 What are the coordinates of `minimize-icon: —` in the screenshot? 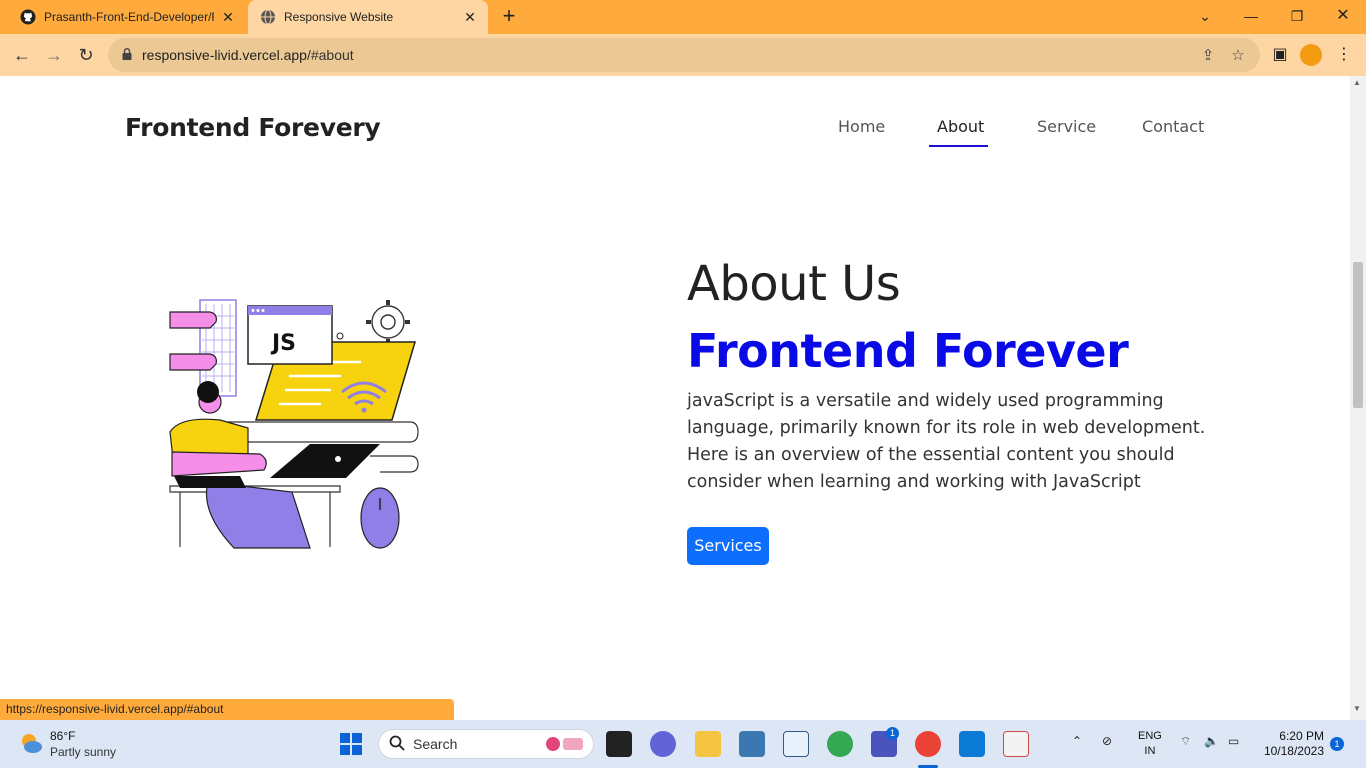 It's located at (1251, 16).